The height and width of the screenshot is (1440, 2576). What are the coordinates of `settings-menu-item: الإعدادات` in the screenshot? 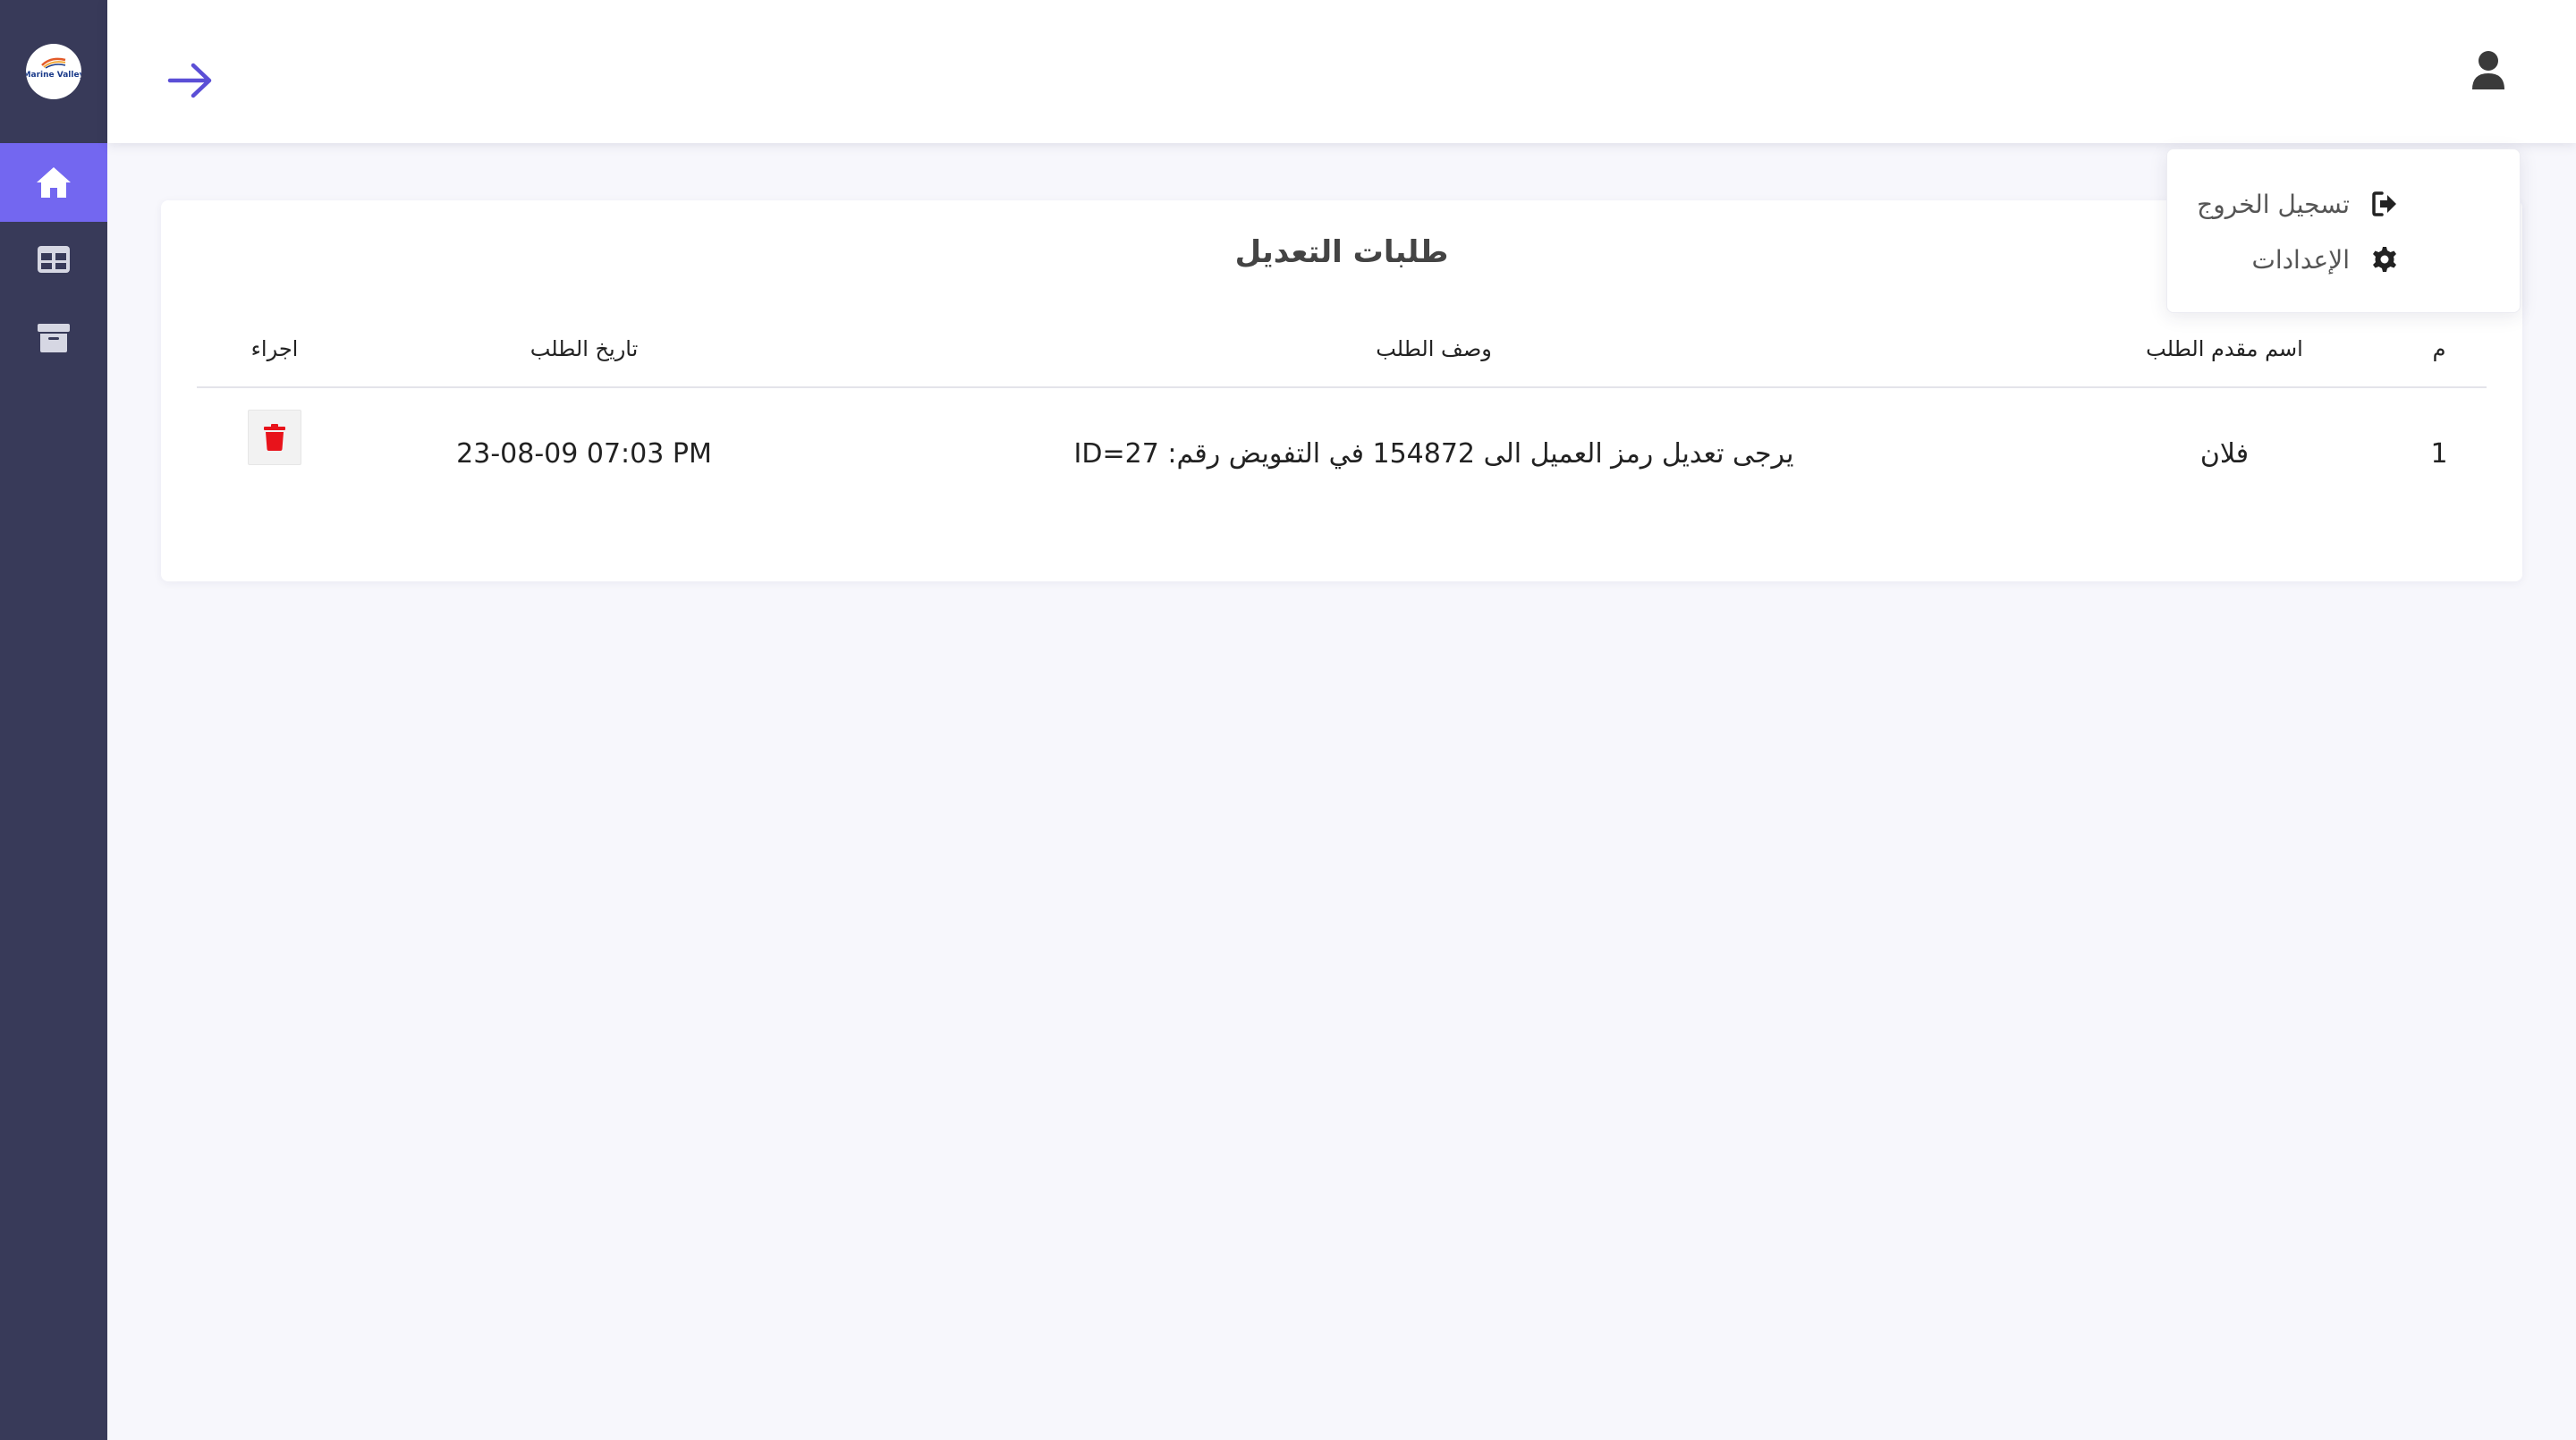 It's located at (2324, 259).